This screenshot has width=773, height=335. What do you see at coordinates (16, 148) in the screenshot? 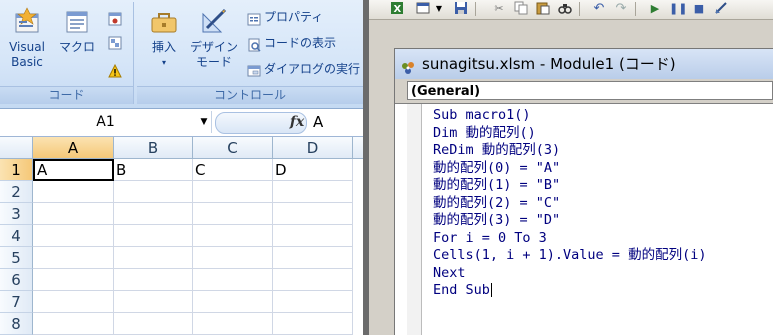
I see `select-all-corner` at bounding box center [16, 148].